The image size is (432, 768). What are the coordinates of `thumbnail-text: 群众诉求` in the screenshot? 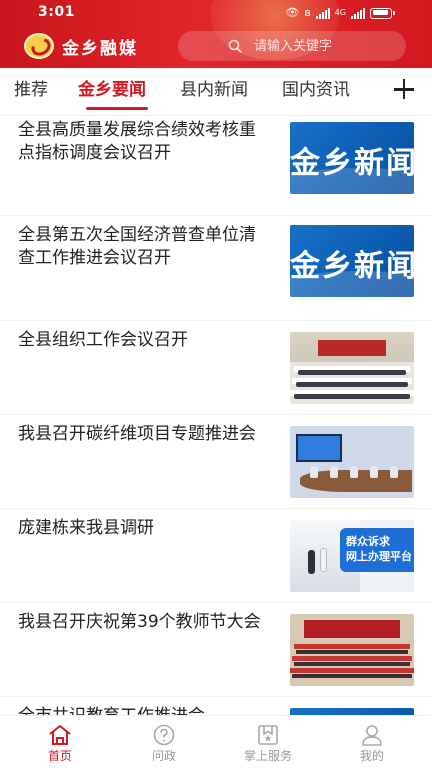 It's located at (368, 541).